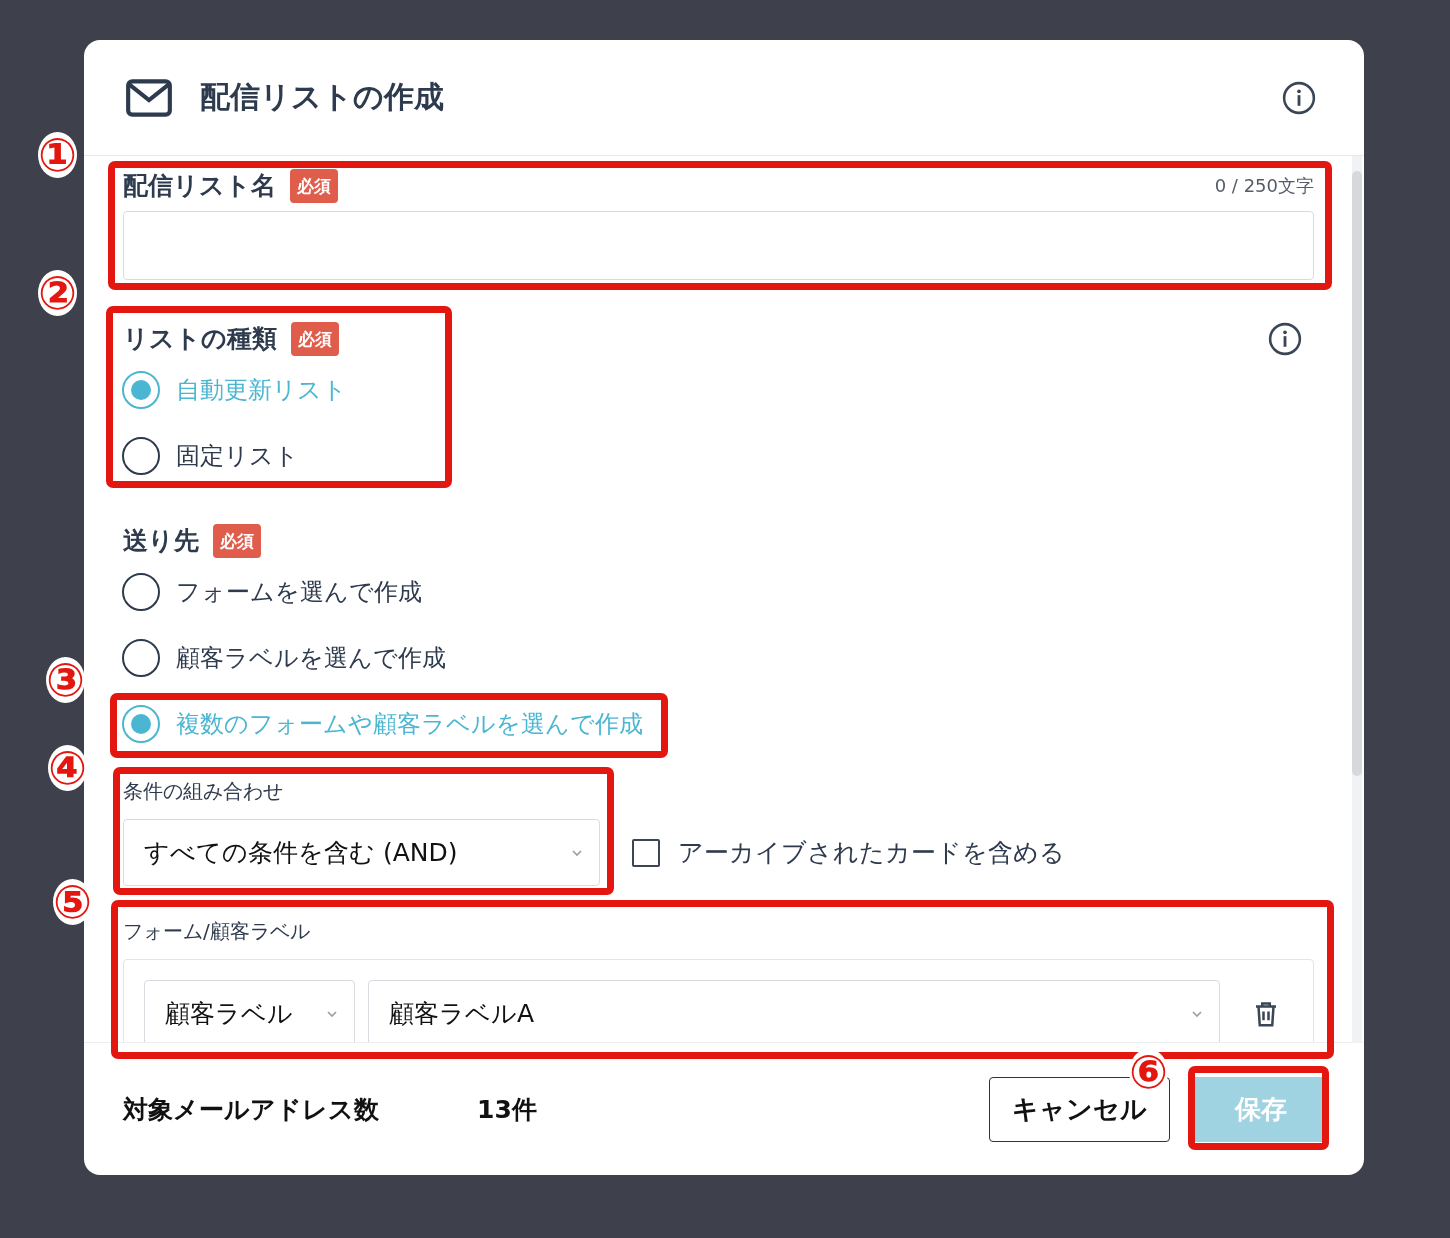  Describe the element at coordinates (67, 768) in the screenshot. I see `step-number: ④` at that location.